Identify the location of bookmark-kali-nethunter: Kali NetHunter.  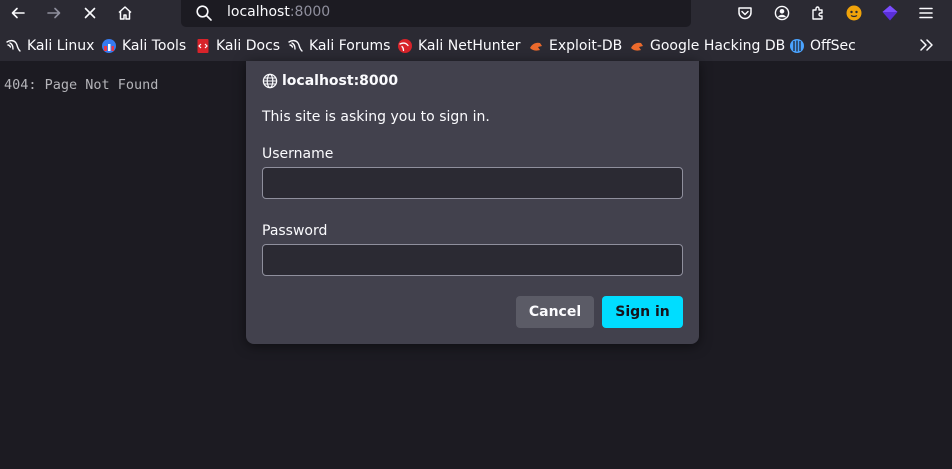
(458, 46).